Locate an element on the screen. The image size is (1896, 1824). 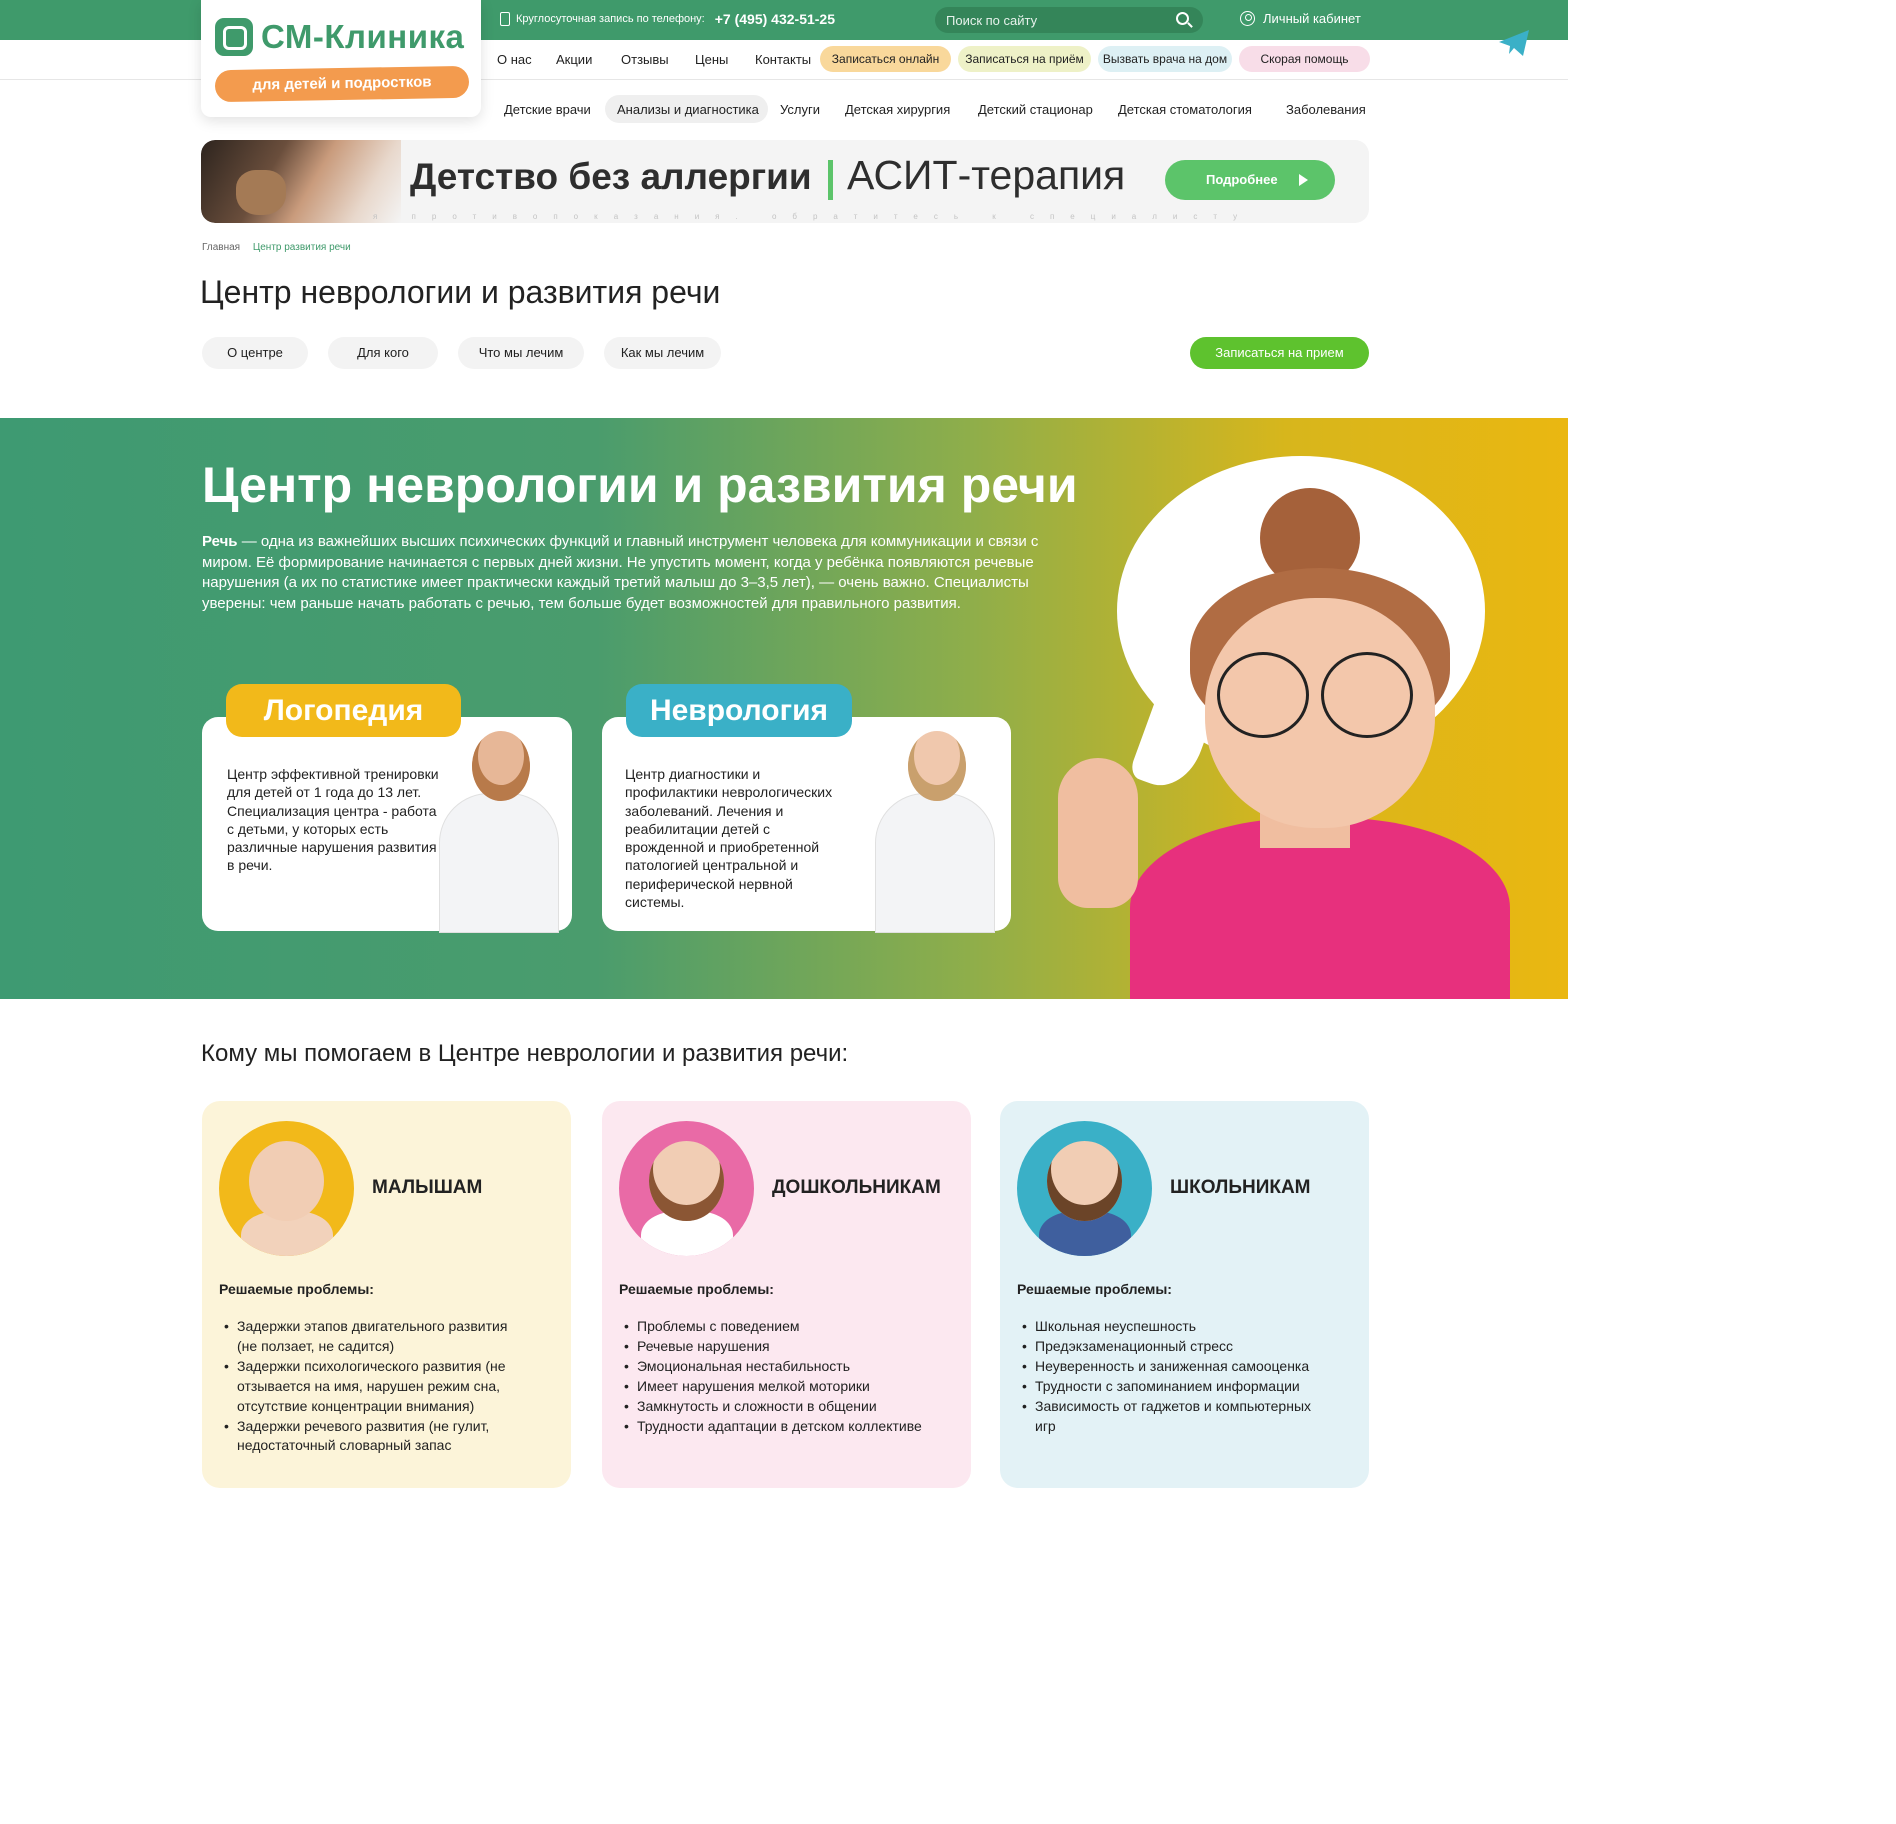
home-doctor-button: Вызвать врача на дом is located at coordinates (1165, 59).